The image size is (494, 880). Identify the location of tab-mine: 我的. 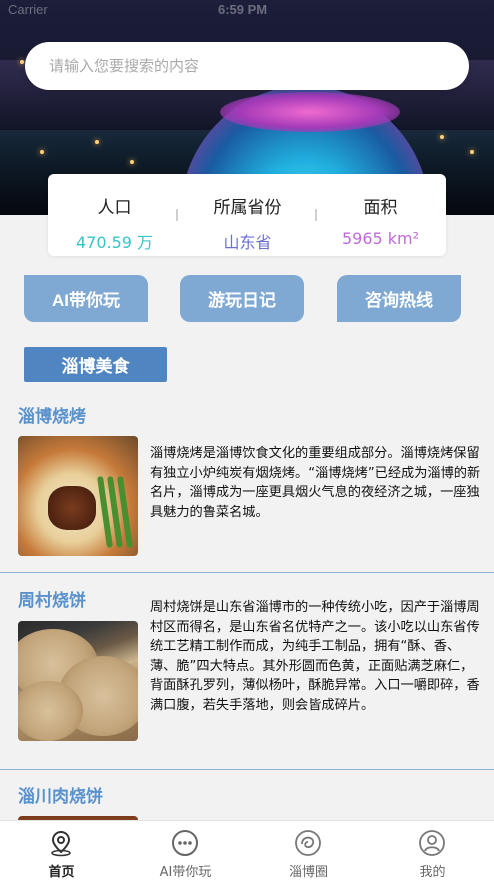
(432, 850).